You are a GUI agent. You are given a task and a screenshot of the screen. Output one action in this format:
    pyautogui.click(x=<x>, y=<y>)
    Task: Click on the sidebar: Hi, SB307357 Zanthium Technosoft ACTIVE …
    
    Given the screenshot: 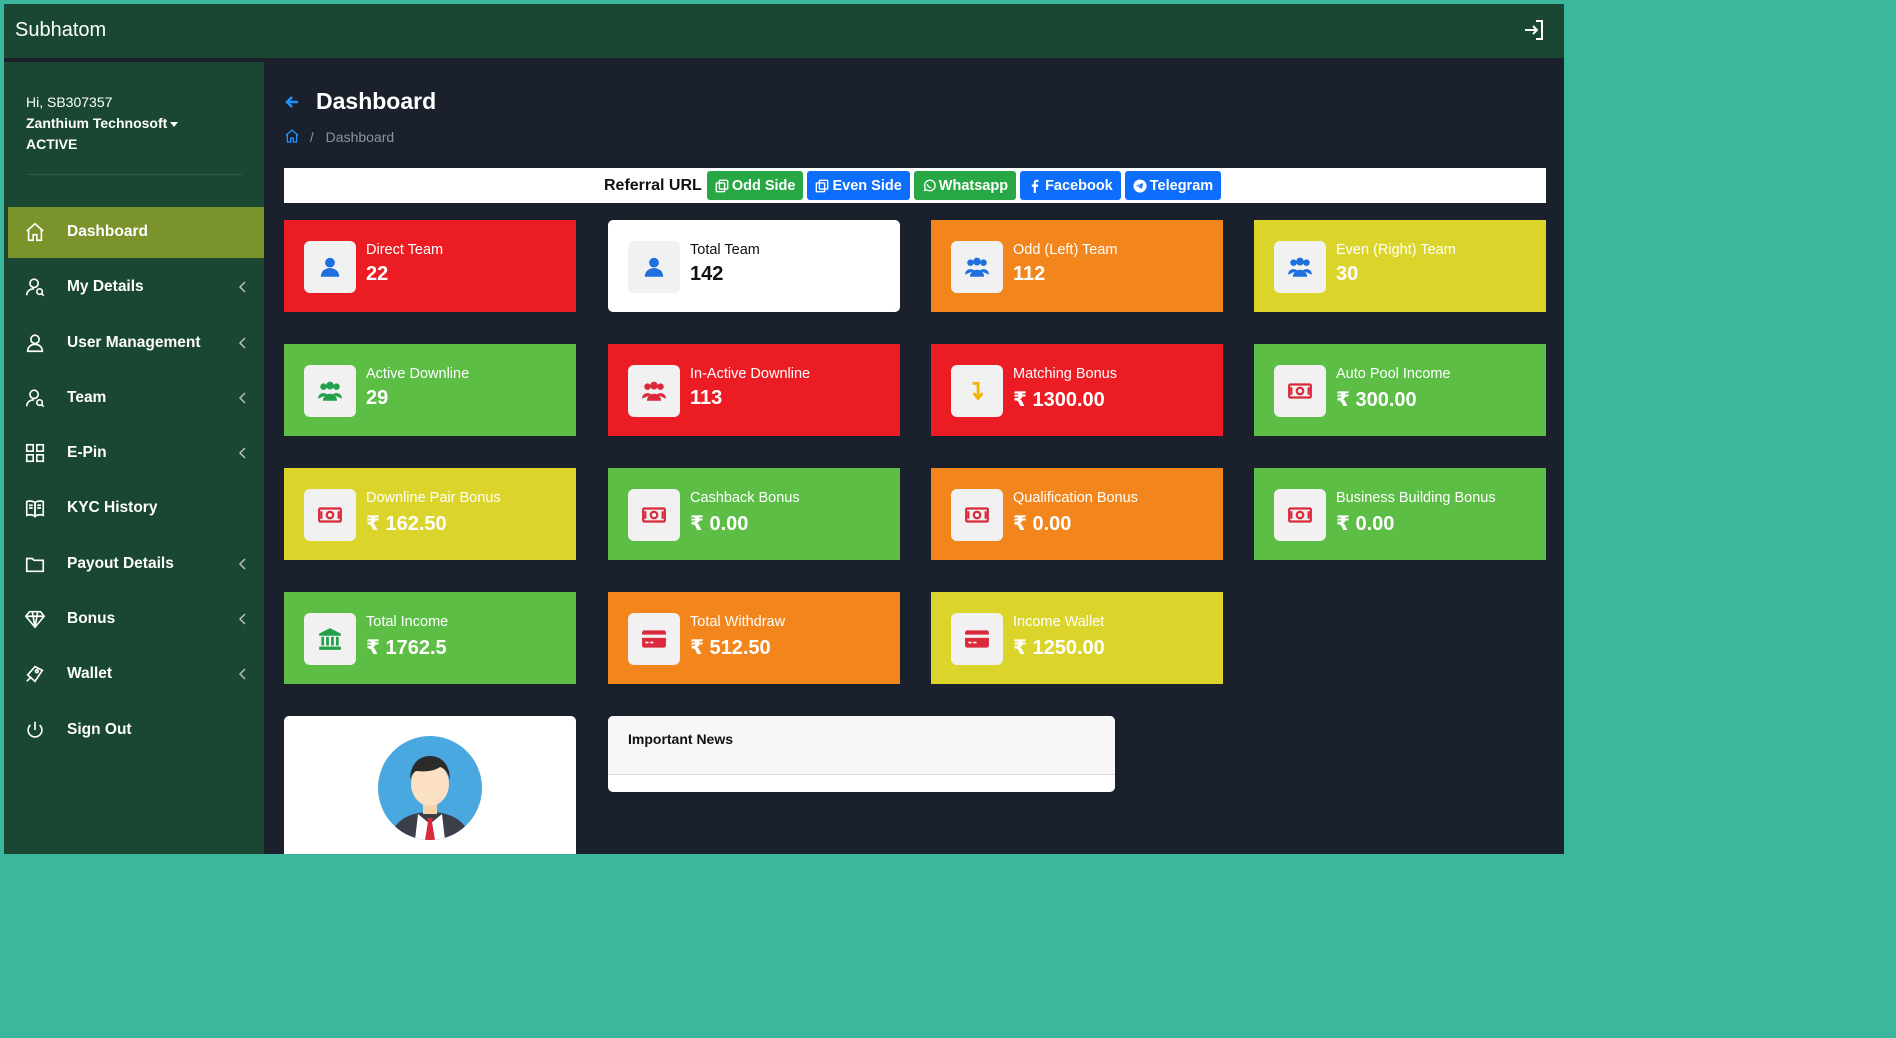 What is the action you would take?
    pyautogui.click(x=134, y=458)
    